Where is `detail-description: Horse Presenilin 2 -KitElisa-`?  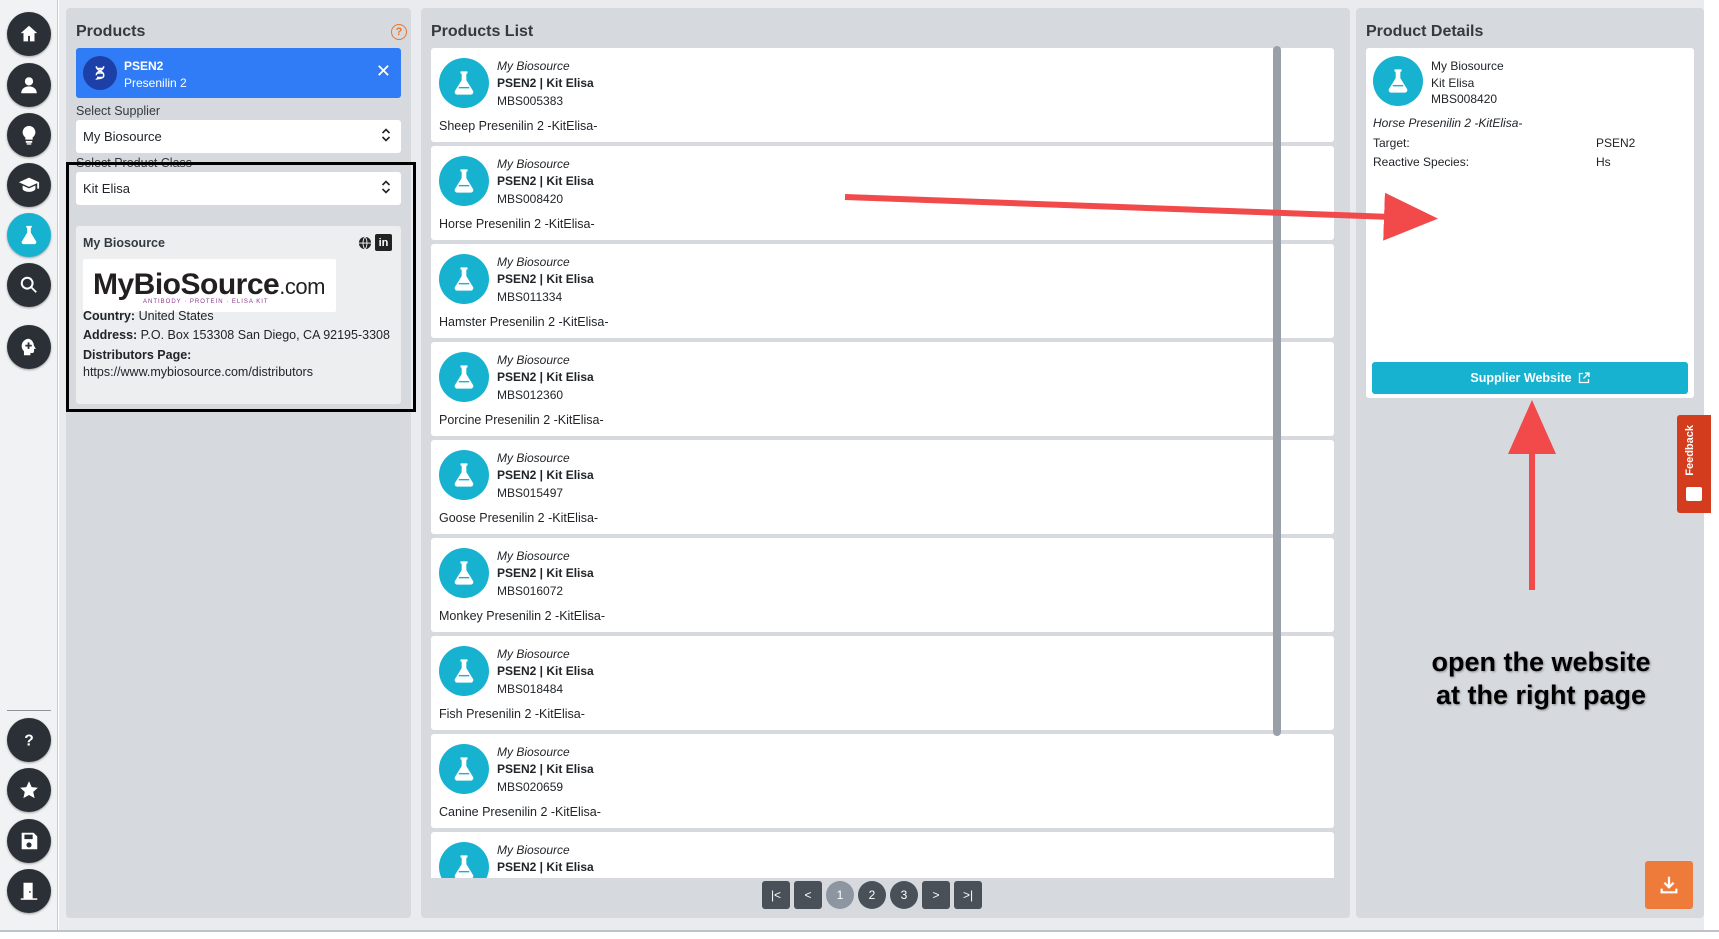
detail-description: Horse Presenilin 2 -KitElisa- is located at coordinates (1448, 123).